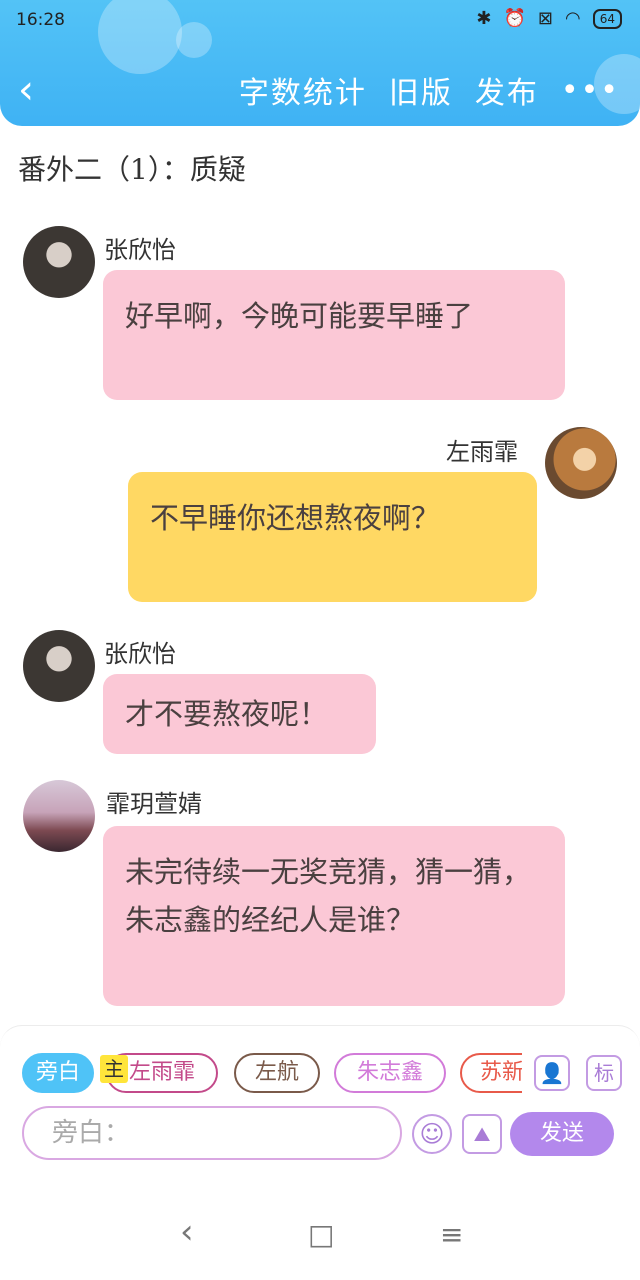 This screenshot has height=1280, width=640. I want to click on battery-icon: 64, so click(607, 19).